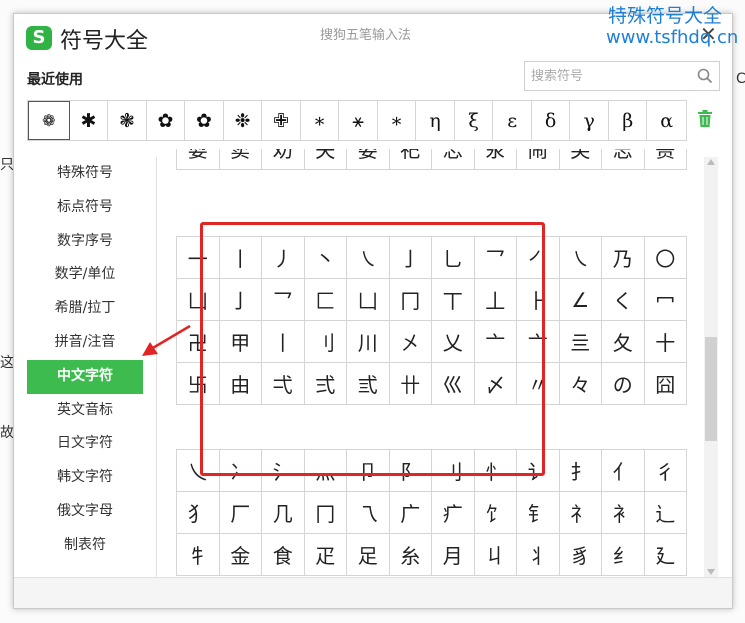 Image resolution: width=745 pixels, height=623 pixels. What do you see at coordinates (495, 159) in the screenshot?
I see `symbol-cell: 汆` at bounding box center [495, 159].